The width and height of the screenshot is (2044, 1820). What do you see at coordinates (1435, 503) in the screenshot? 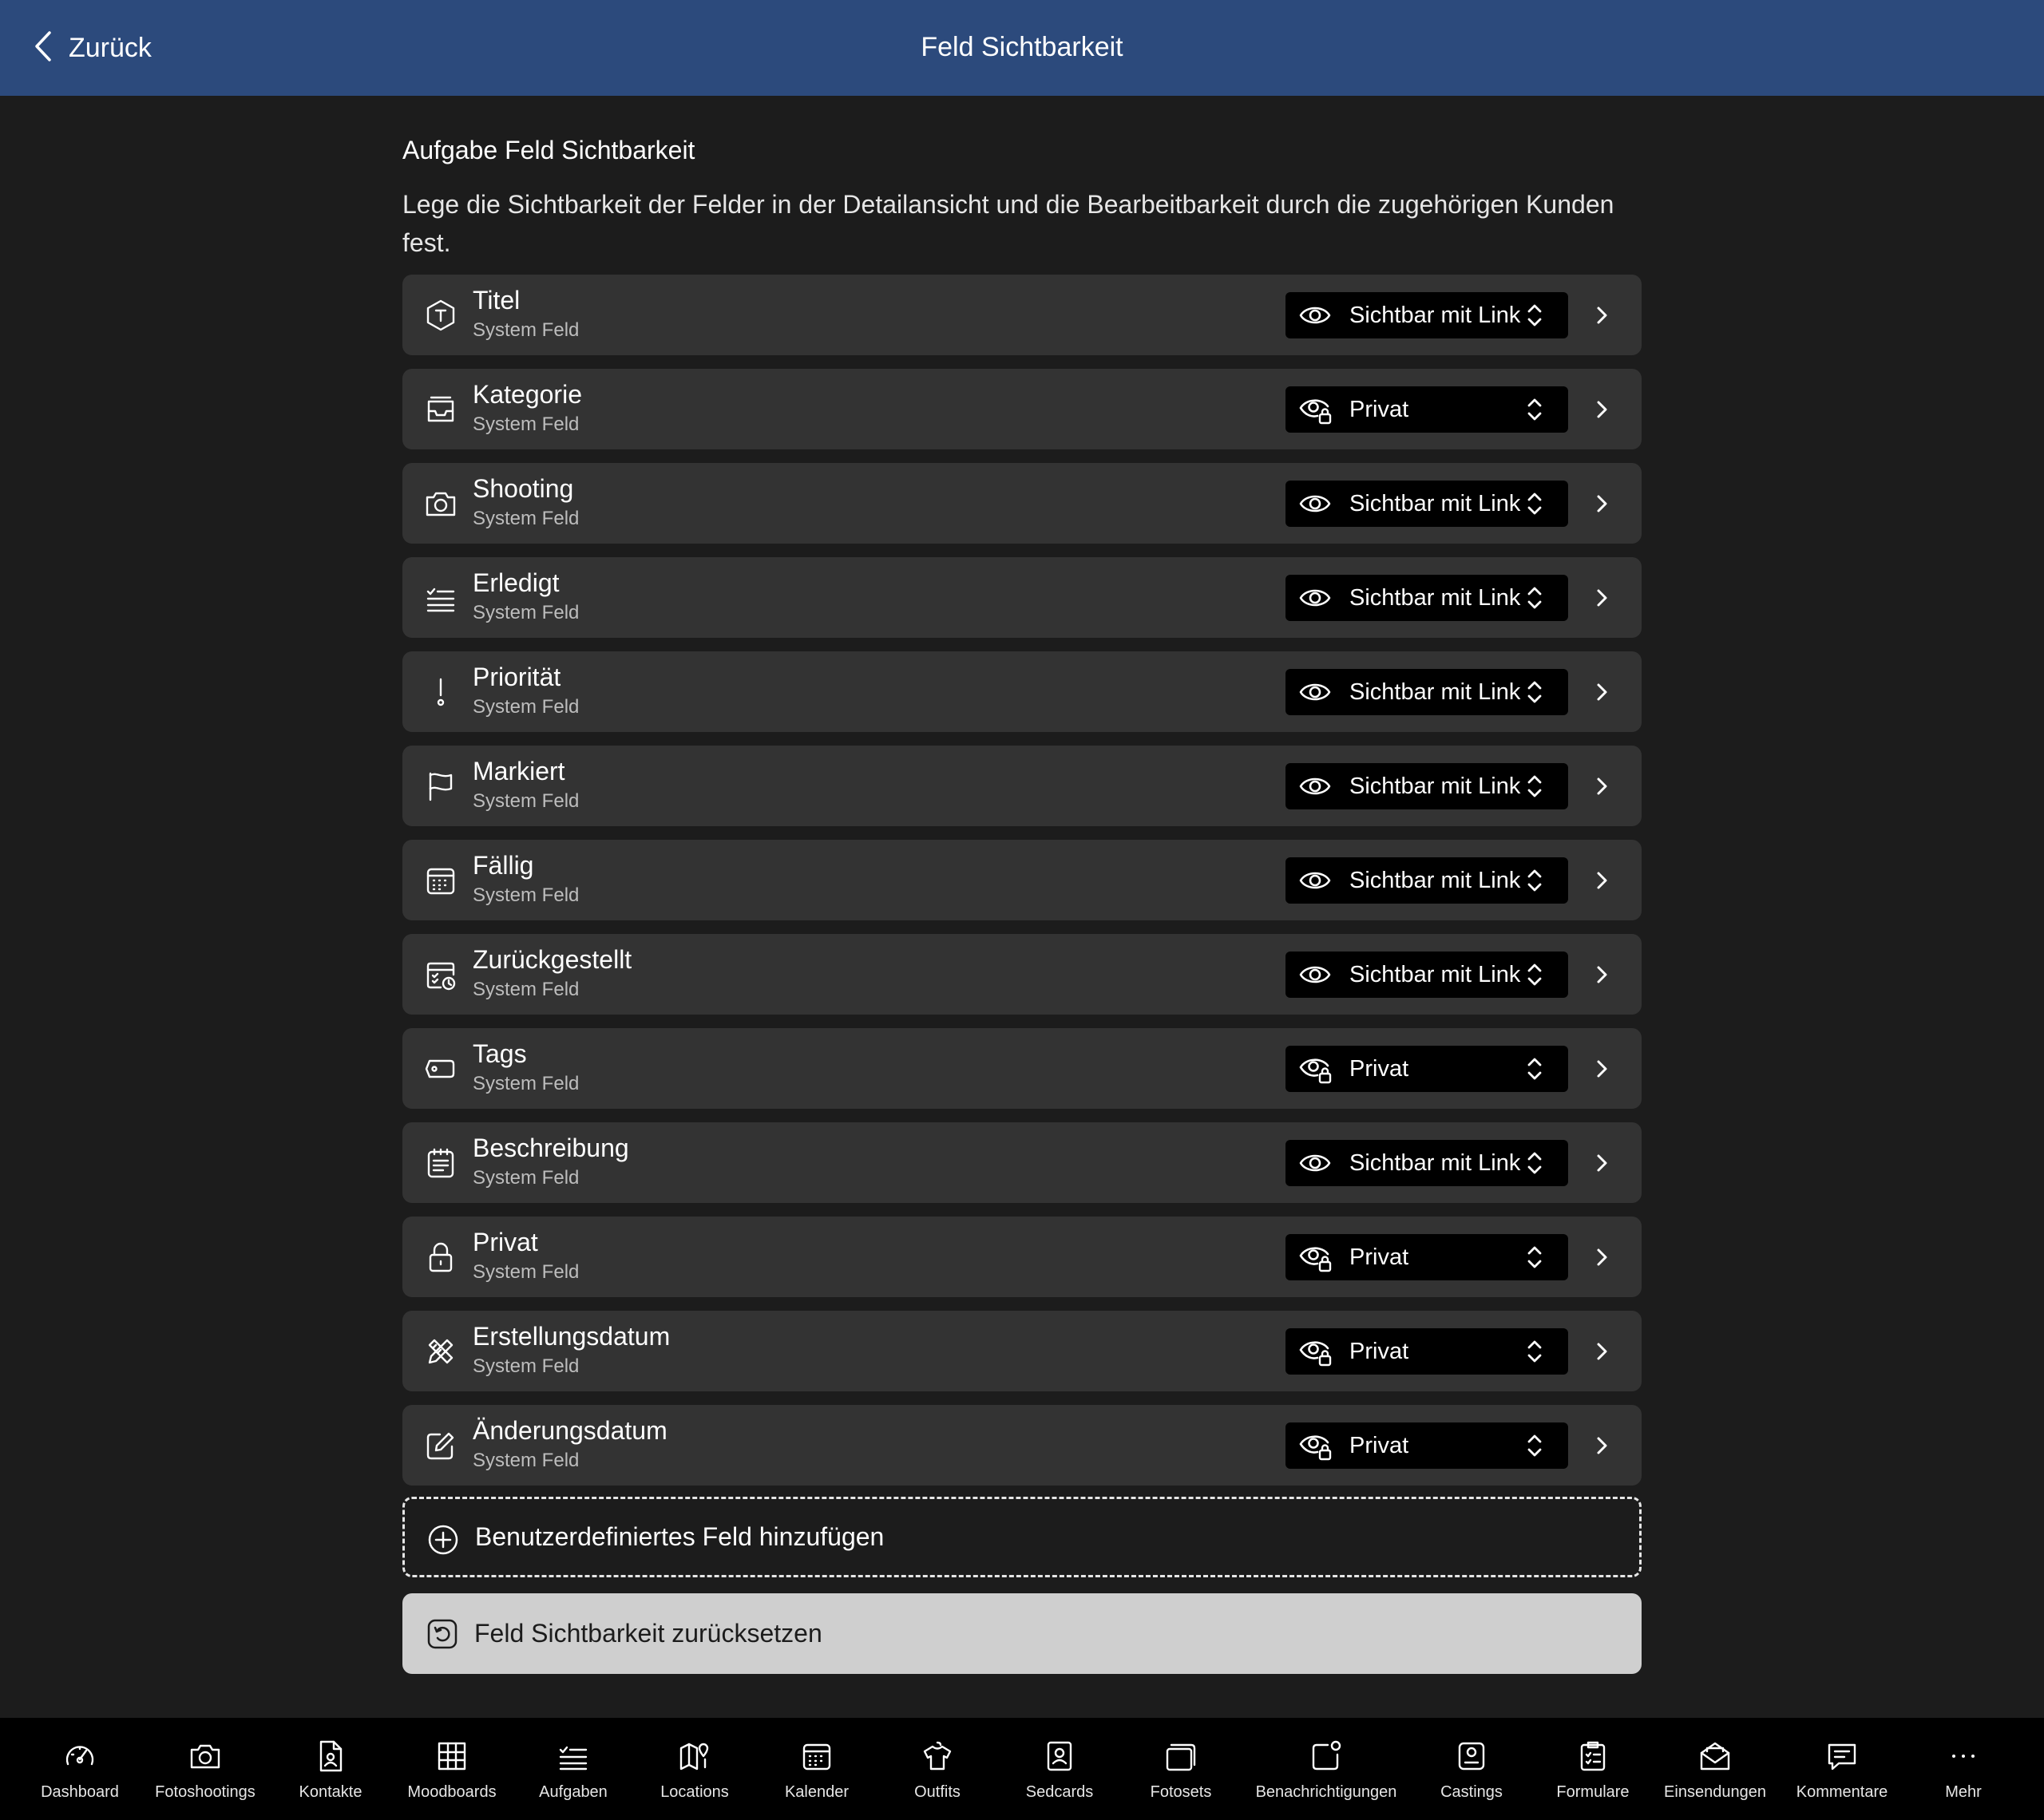
I see `visibility-value: Sichtbar mit Link` at bounding box center [1435, 503].